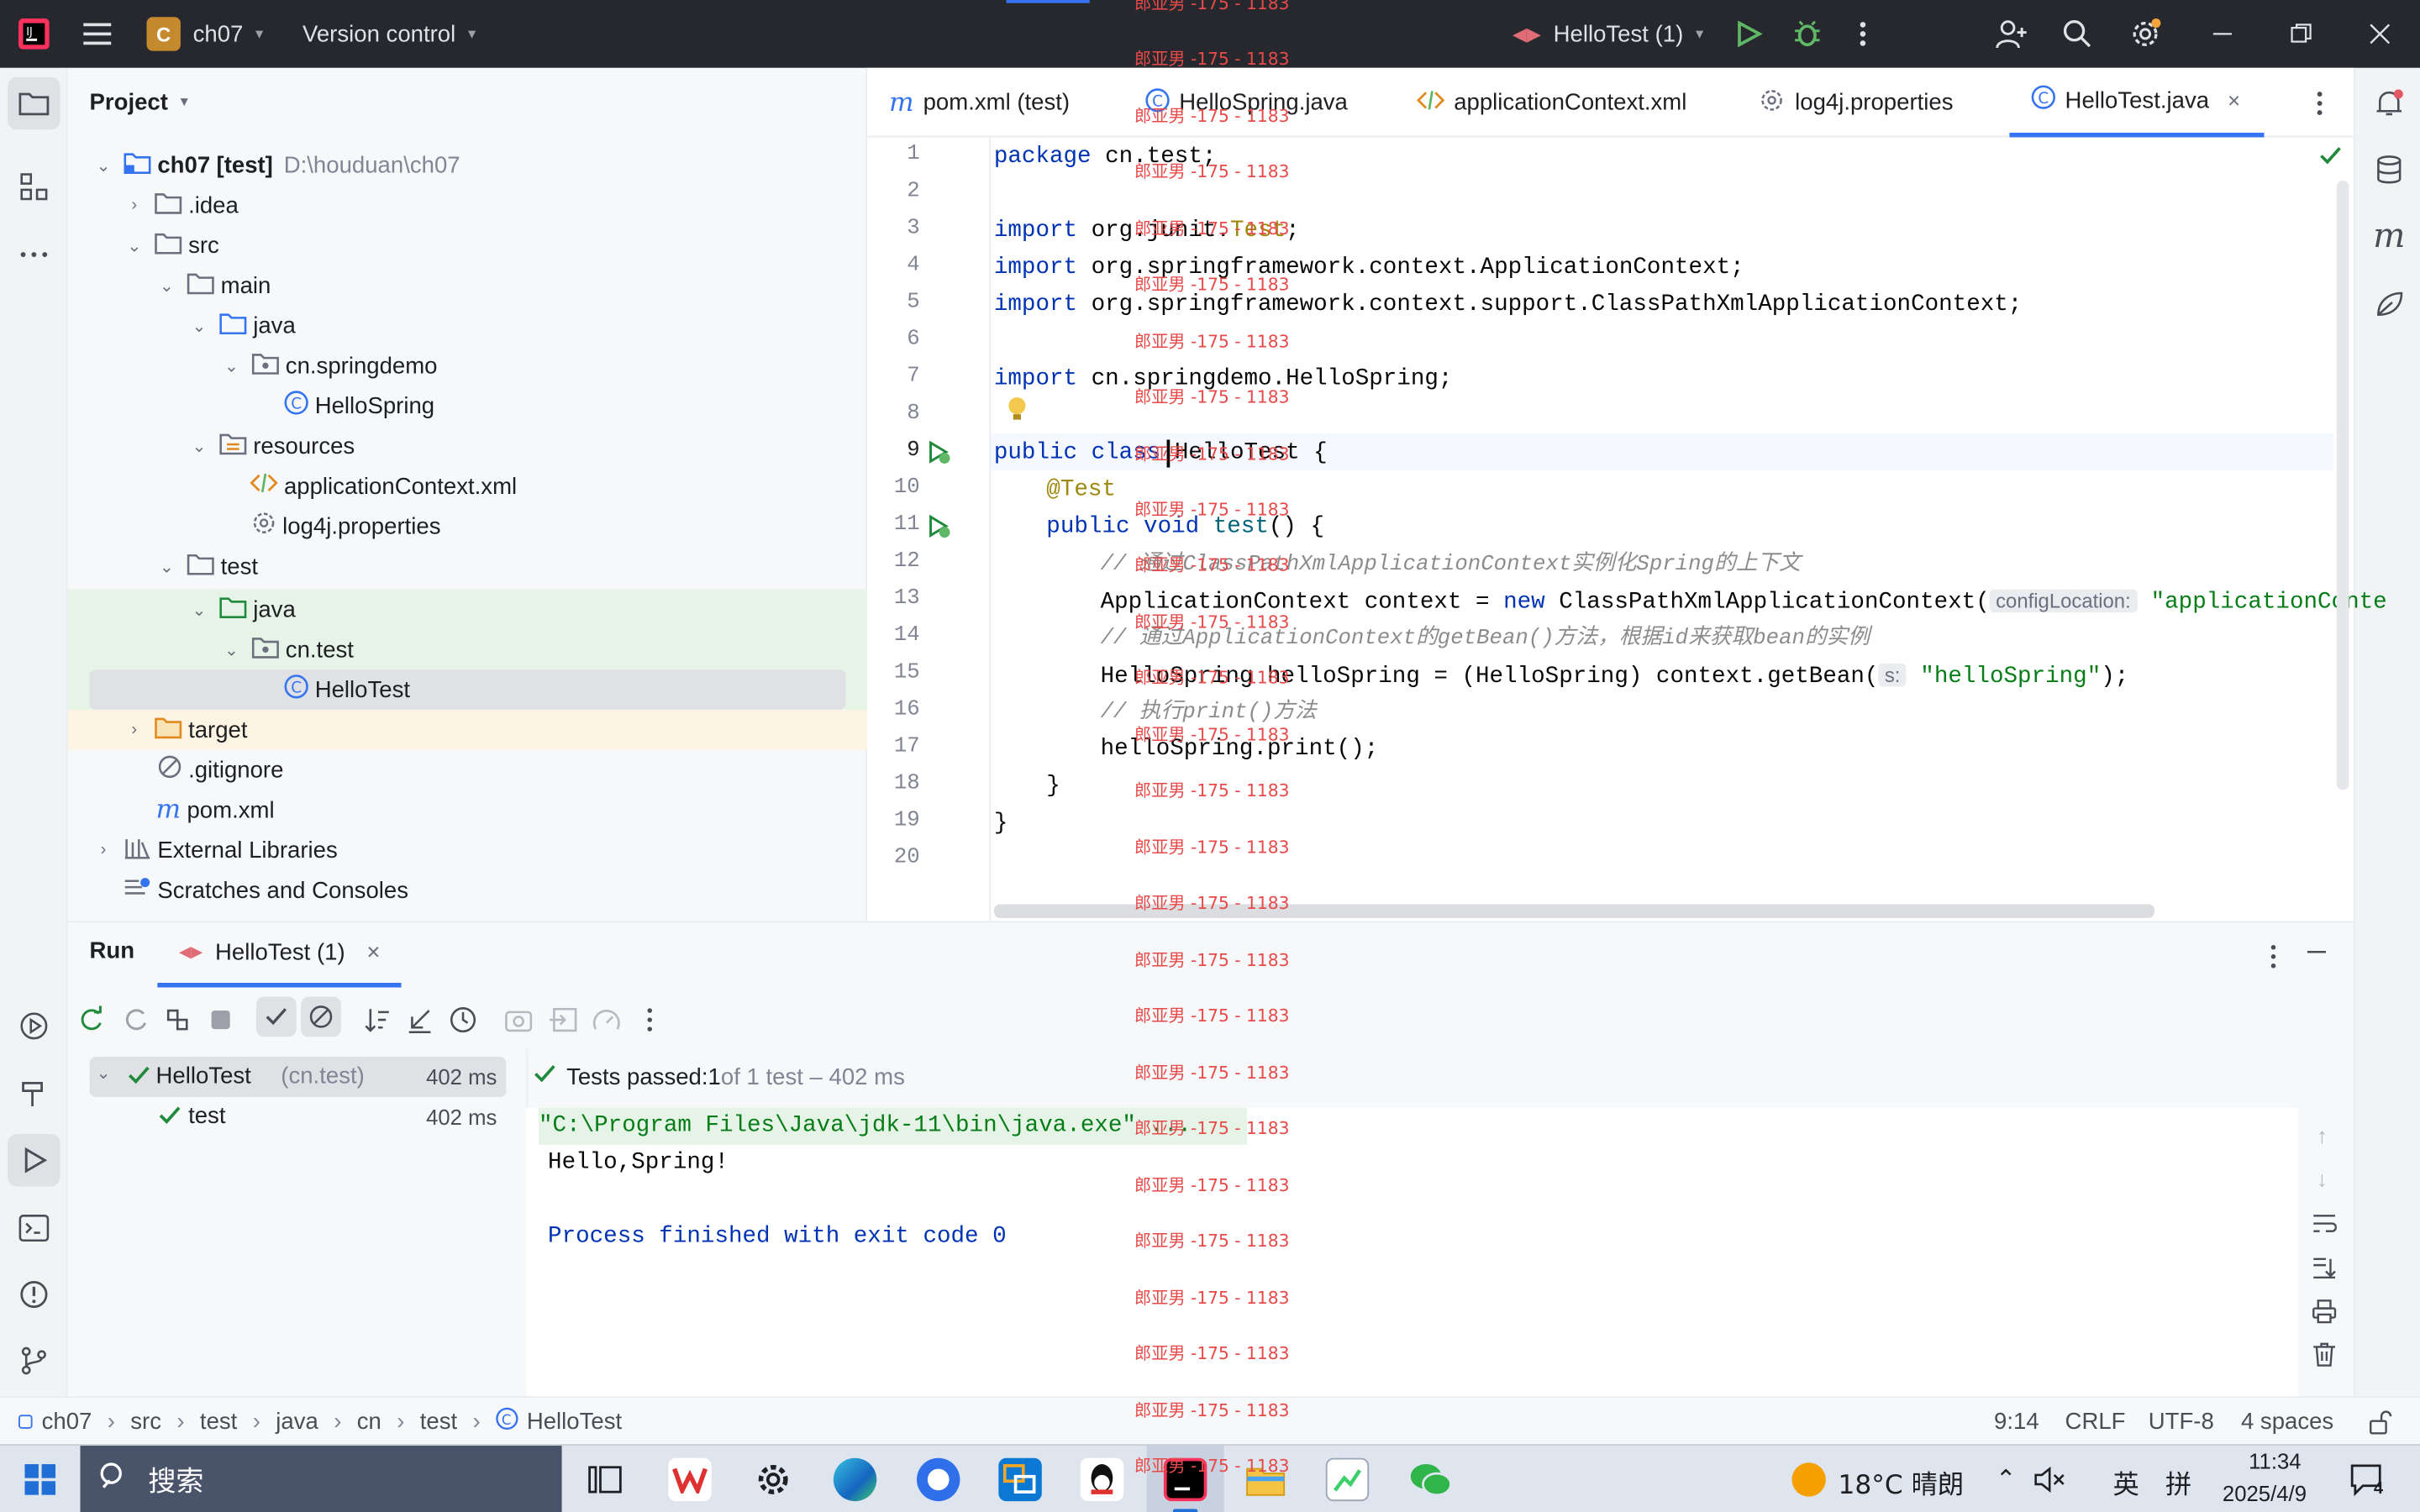 Image resolution: width=2420 pixels, height=1512 pixels. I want to click on restore-icon, so click(2301, 34).